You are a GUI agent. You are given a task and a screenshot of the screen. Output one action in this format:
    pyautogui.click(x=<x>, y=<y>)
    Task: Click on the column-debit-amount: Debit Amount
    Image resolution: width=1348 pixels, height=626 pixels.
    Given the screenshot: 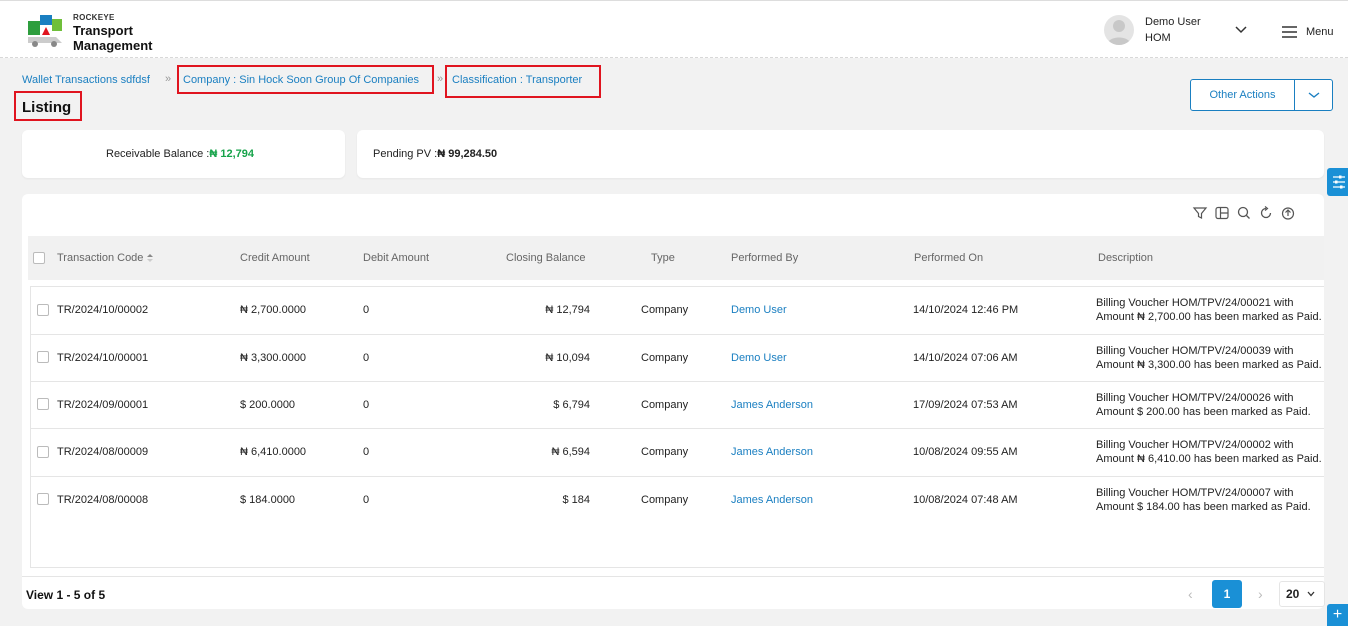 What is the action you would take?
    pyautogui.click(x=396, y=258)
    